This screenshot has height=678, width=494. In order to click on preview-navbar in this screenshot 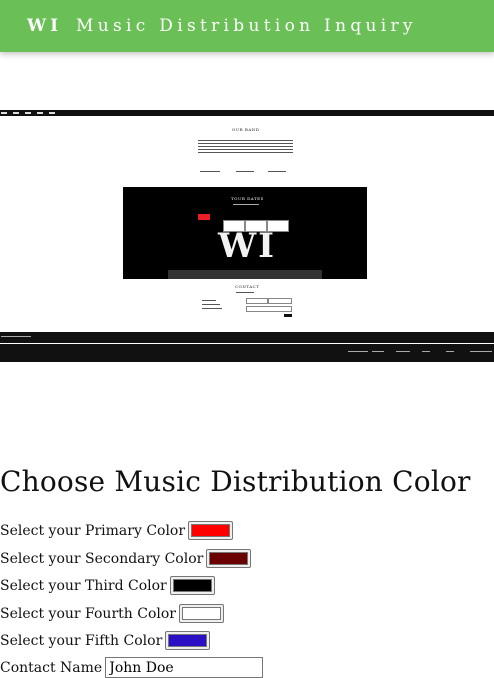, I will do `click(247, 113)`.